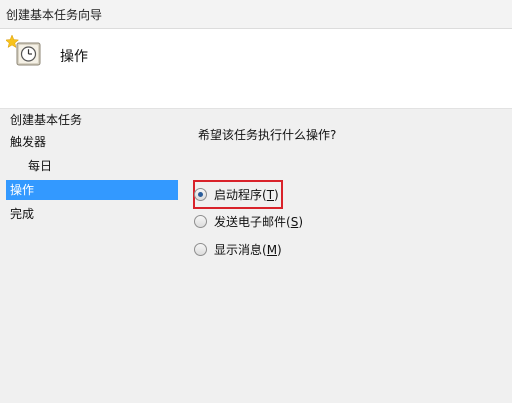 The width and height of the screenshot is (512, 403). I want to click on nav-item-finish: 完成, so click(92, 214).